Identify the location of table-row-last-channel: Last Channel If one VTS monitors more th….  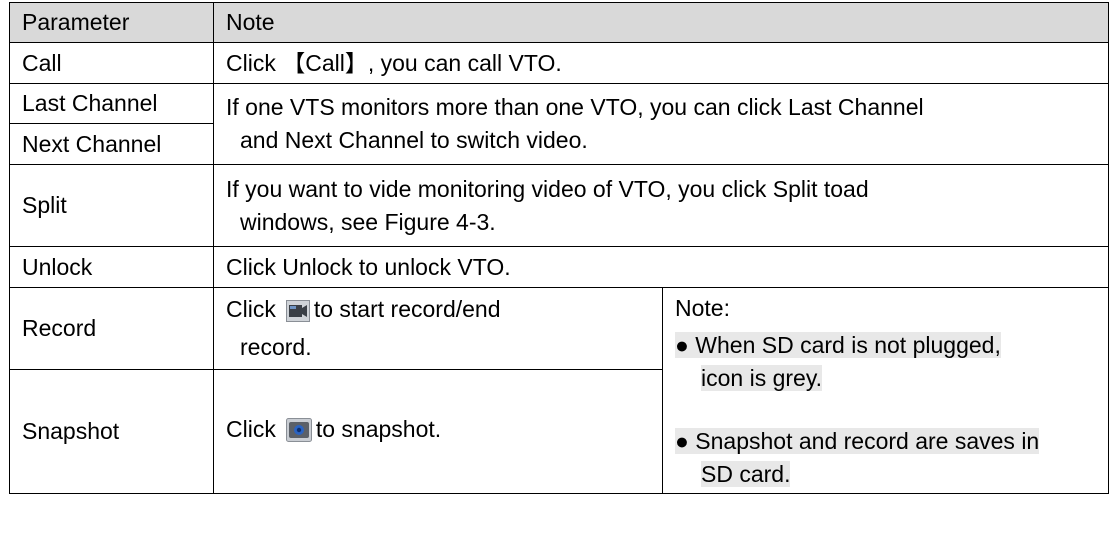
(559, 124).